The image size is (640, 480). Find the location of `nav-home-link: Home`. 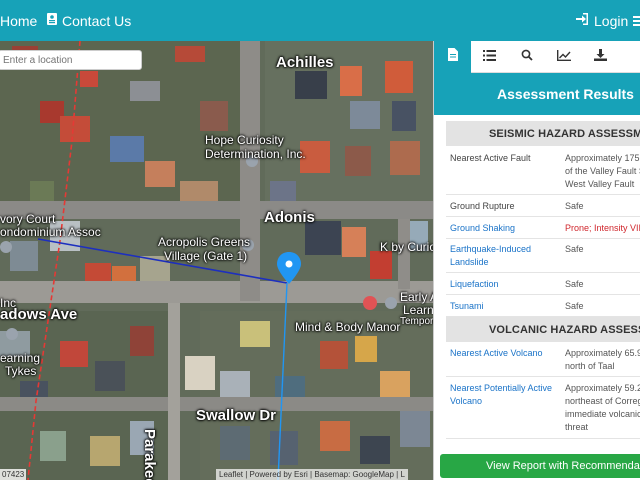

nav-home-link: Home is located at coordinates (18, 20).